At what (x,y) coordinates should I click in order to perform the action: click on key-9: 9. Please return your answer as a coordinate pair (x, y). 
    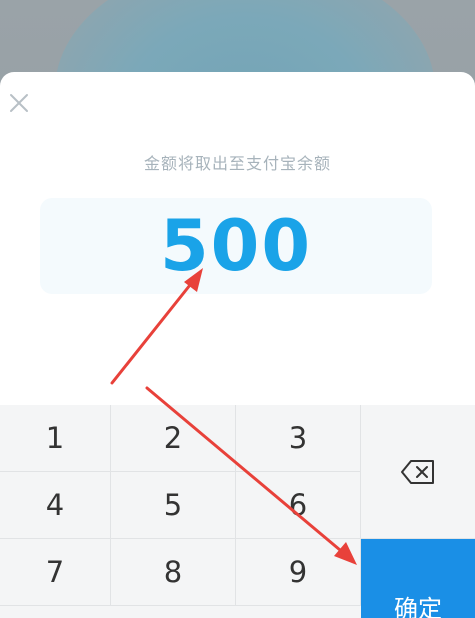
    Looking at the image, I should click on (298, 572).